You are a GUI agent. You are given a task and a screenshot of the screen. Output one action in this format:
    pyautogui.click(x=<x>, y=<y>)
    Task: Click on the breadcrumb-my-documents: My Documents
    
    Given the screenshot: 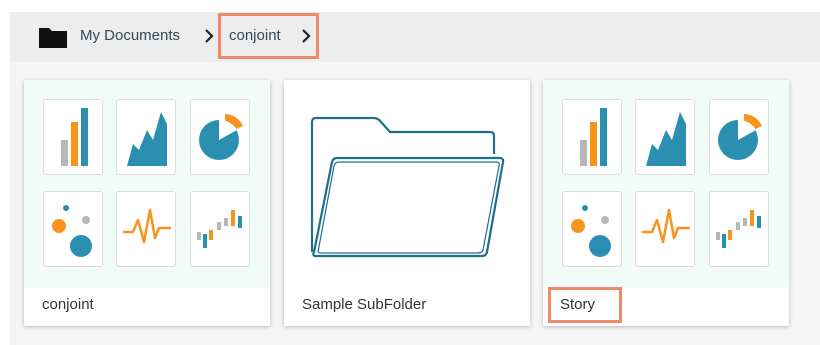 What is the action you would take?
    pyautogui.click(x=130, y=35)
    